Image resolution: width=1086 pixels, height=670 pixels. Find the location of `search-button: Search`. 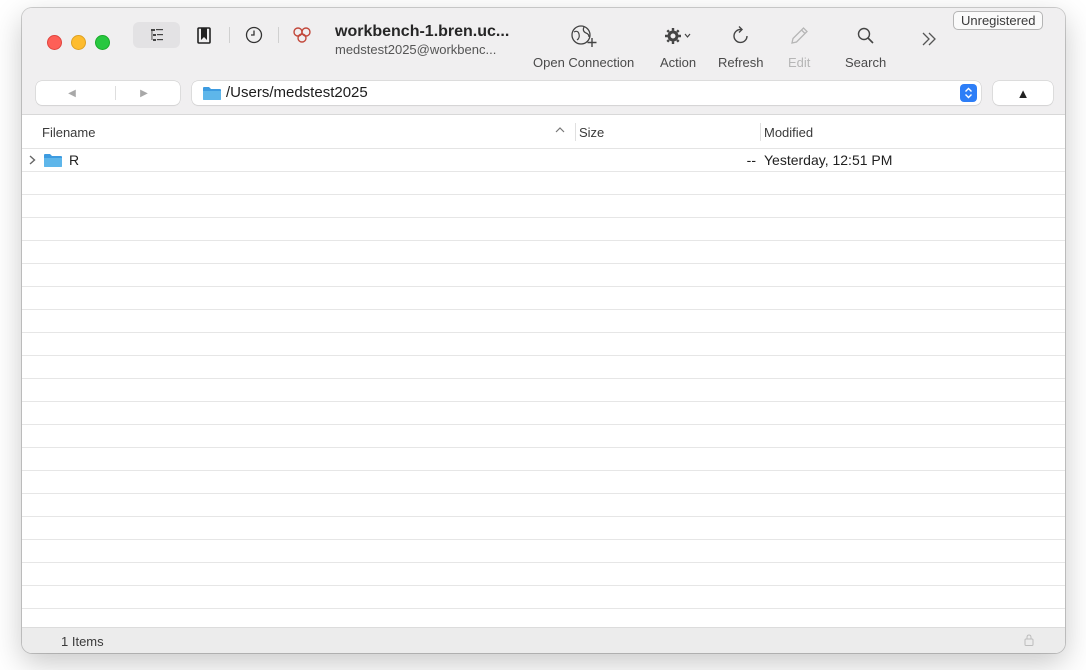

search-button: Search is located at coordinates (865, 46).